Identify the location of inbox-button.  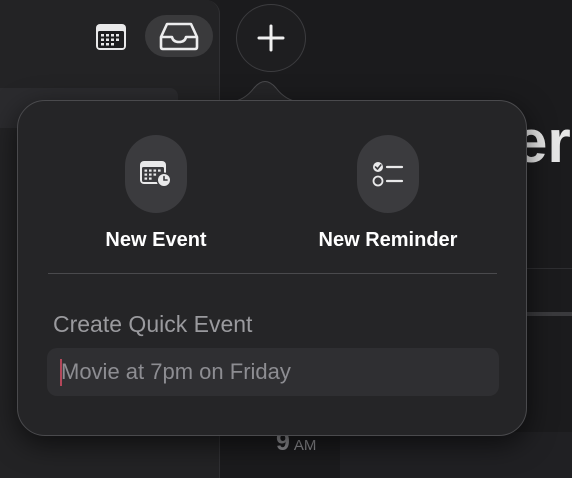
(179, 36).